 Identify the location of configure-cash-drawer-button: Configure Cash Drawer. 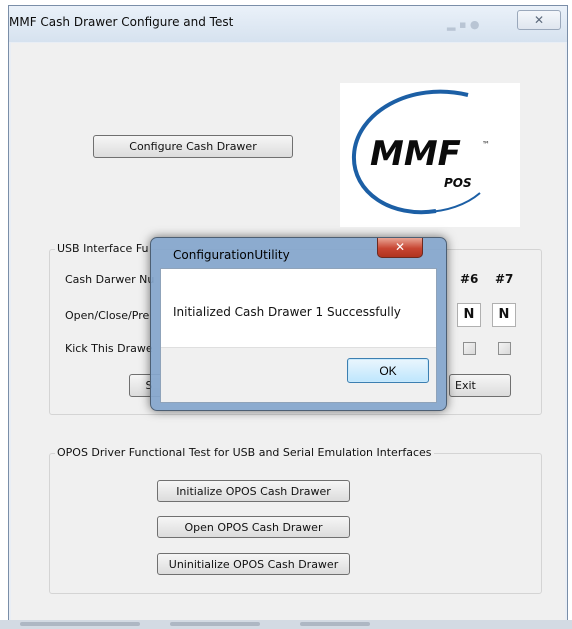
(193, 146).